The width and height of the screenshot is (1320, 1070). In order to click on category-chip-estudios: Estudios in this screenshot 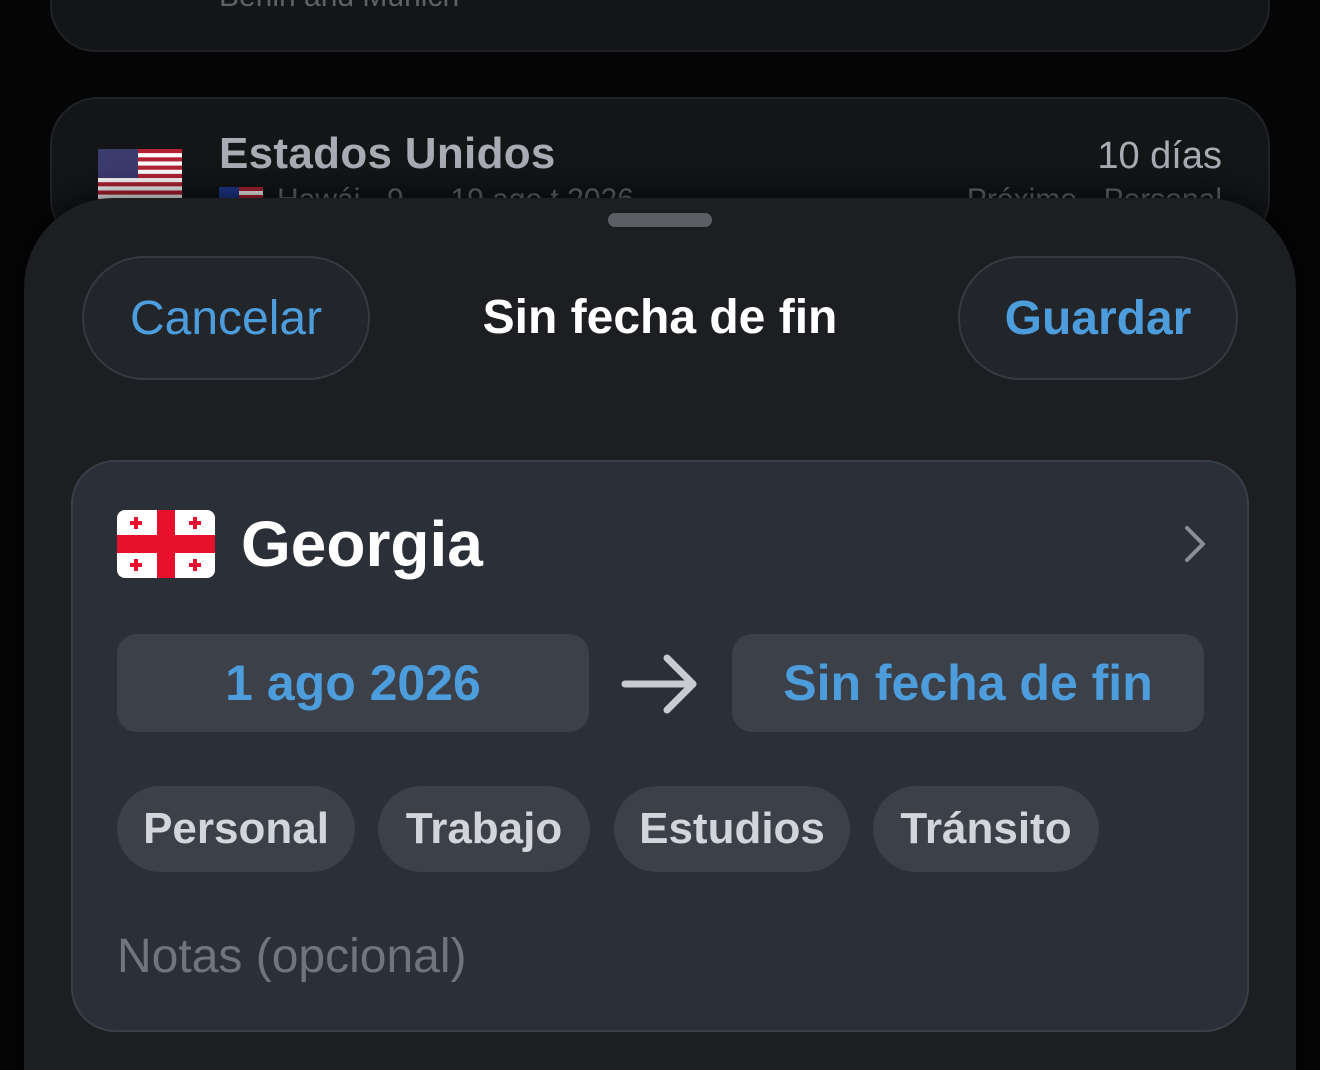, I will do `click(732, 829)`.